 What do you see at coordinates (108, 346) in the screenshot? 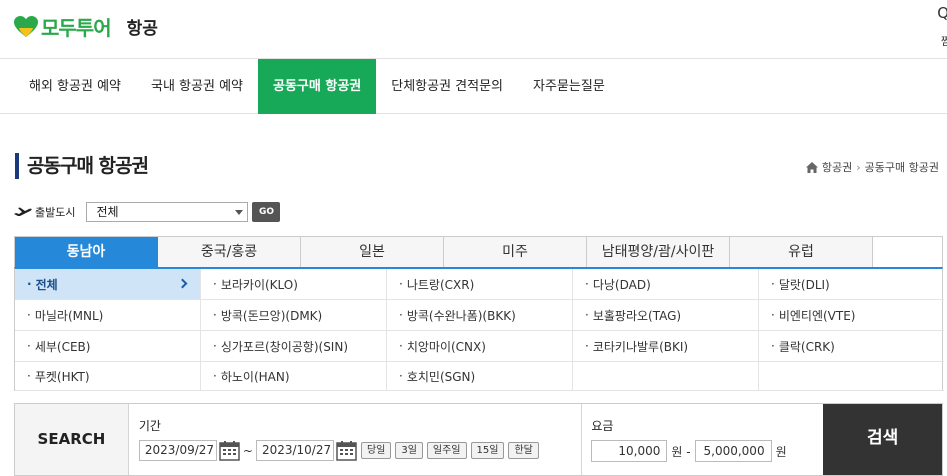
I see `city-item: · 세부(CEB)` at bounding box center [108, 346].